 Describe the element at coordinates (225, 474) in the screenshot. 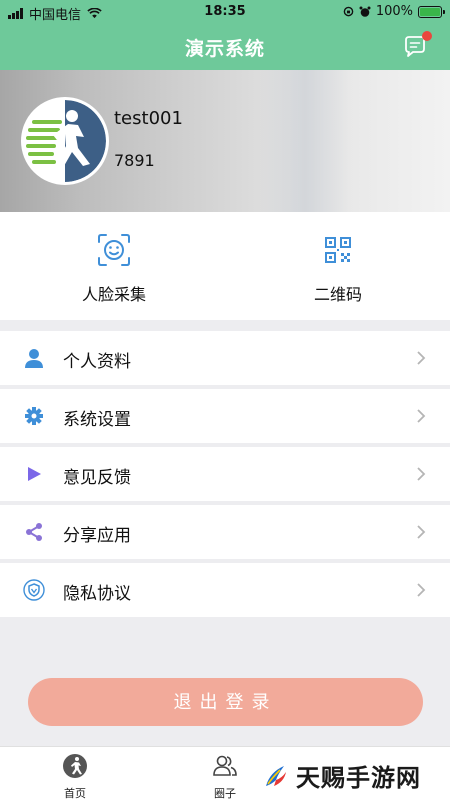

I see `menu-item-feedback: 意见反馈` at that location.